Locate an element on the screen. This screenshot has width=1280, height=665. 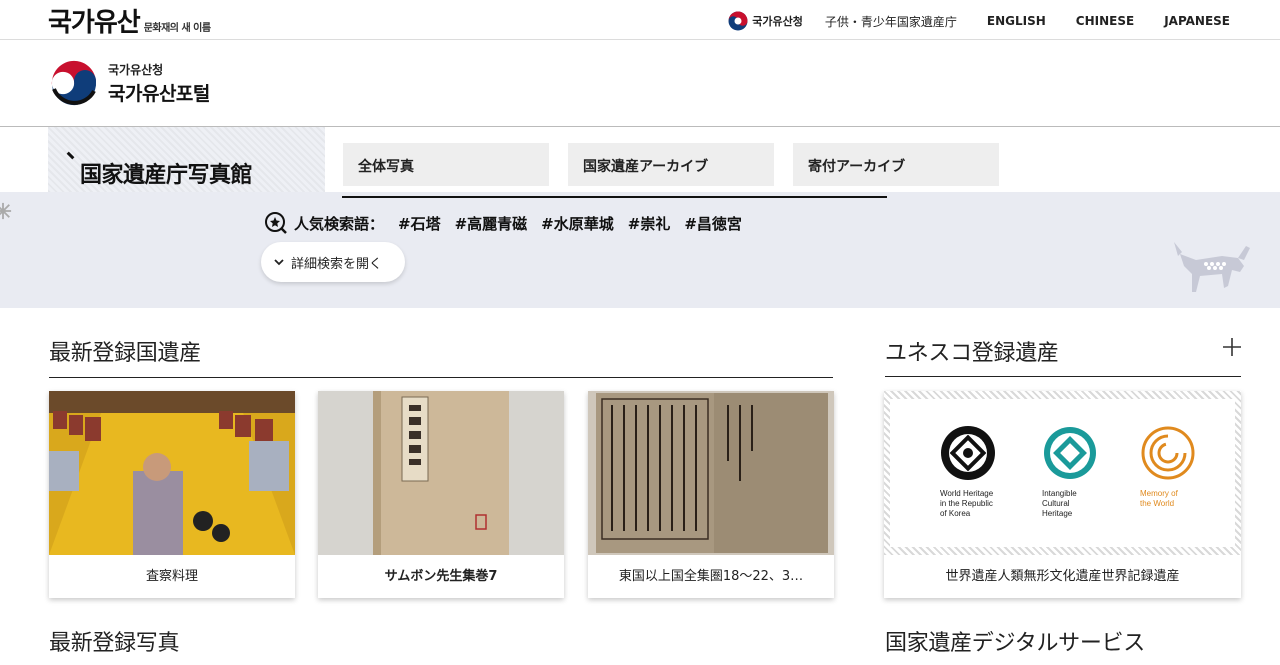
japanese-link: JAPANESE is located at coordinates (1197, 21).